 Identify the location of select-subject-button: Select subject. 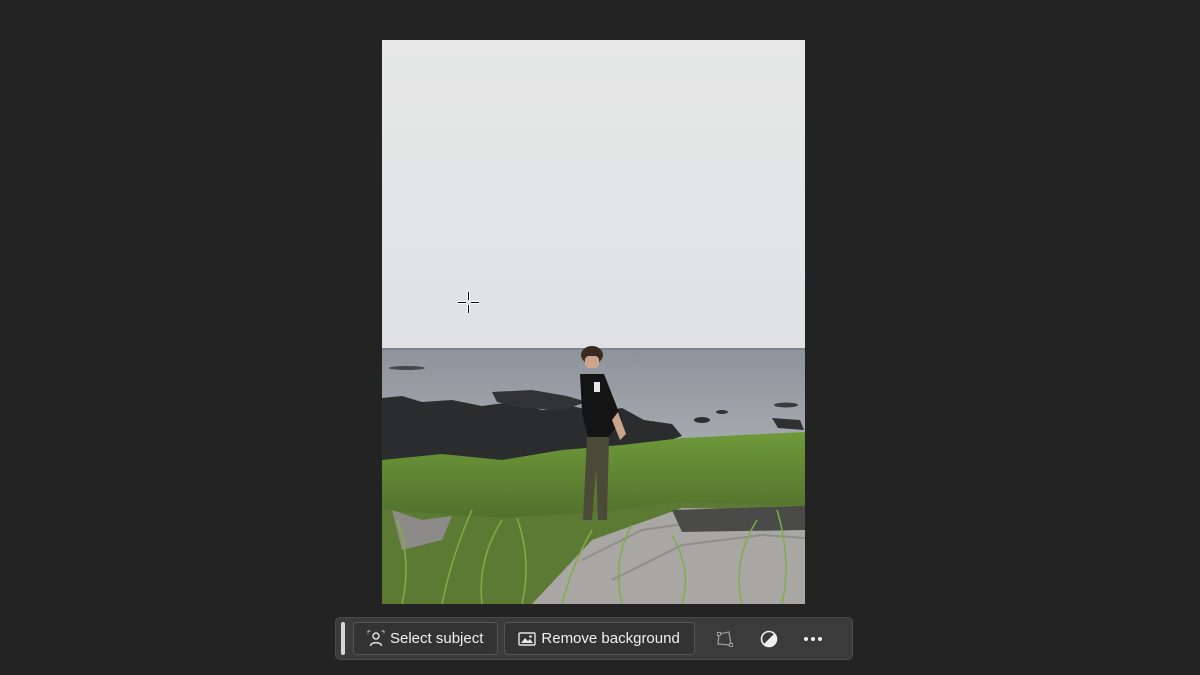
(426, 638).